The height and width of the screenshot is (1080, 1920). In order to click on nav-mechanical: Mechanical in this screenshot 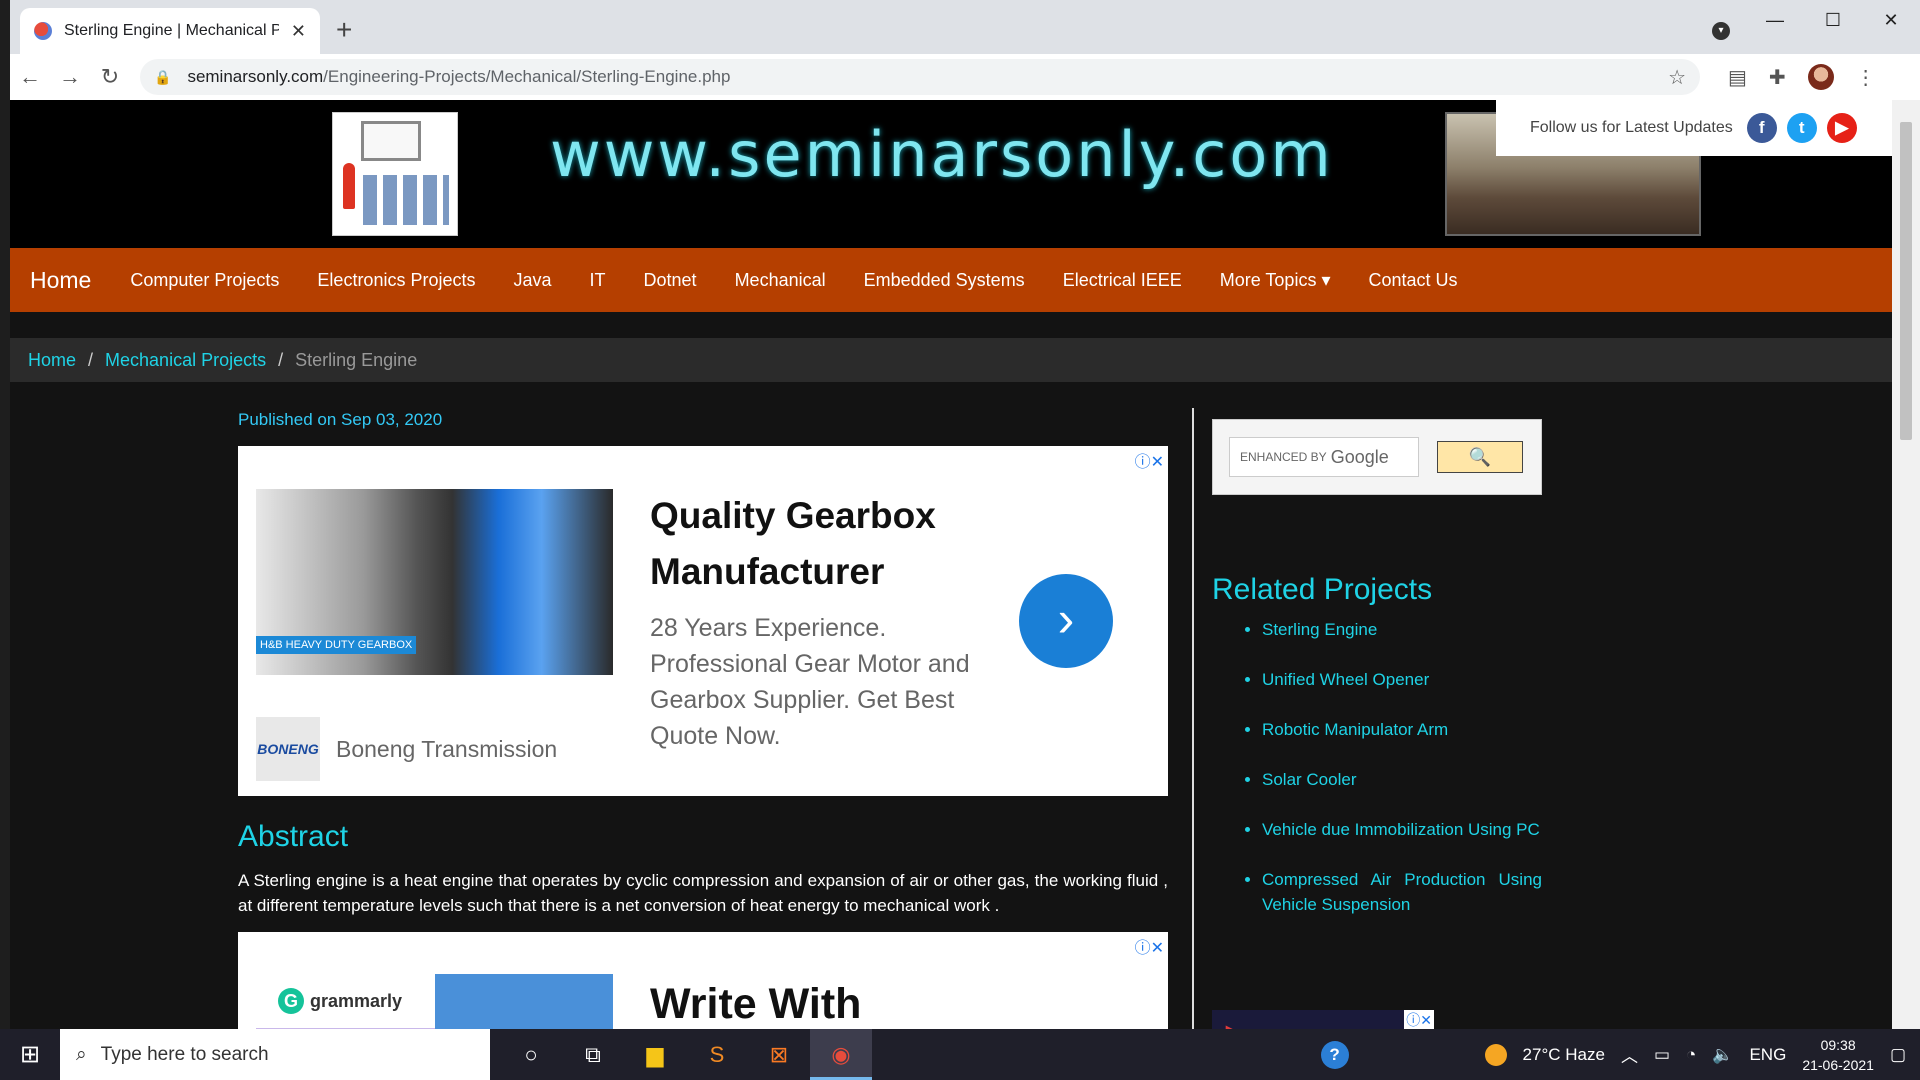, I will do `click(780, 280)`.